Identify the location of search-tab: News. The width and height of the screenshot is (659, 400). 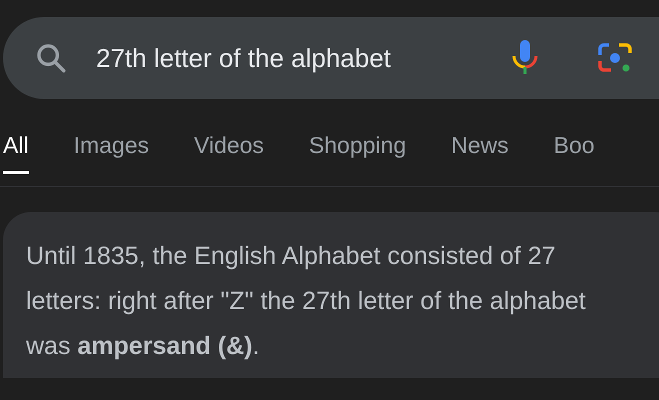
(480, 151).